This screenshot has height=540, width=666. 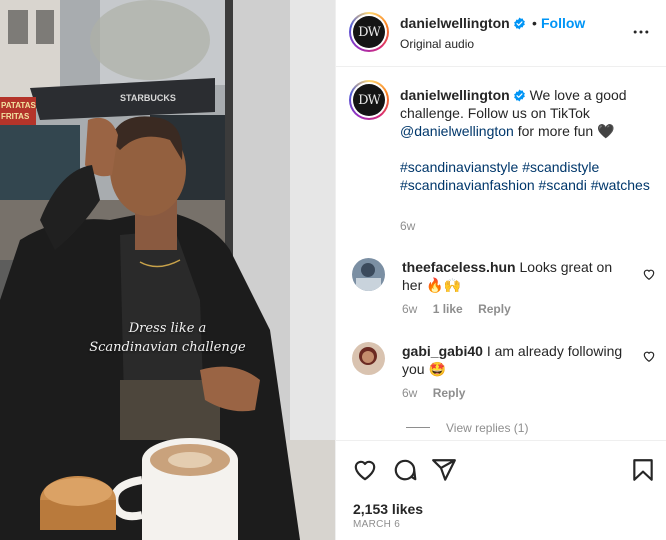 What do you see at coordinates (442, 351) in the screenshot?
I see `comment-username: gabi_gabi40` at bounding box center [442, 351].